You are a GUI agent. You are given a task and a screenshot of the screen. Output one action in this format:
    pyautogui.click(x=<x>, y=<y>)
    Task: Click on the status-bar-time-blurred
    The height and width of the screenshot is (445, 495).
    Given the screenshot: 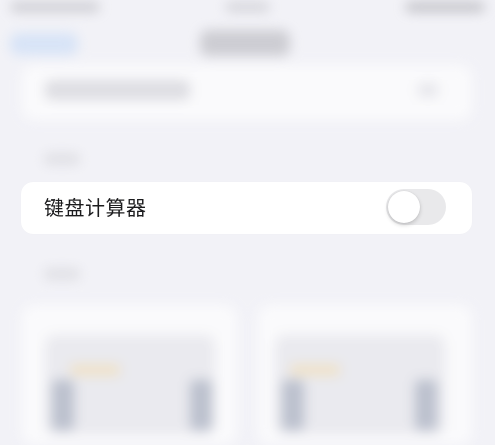 What is the action you would take?
    pyautogui.click(x=247, y=7)
    